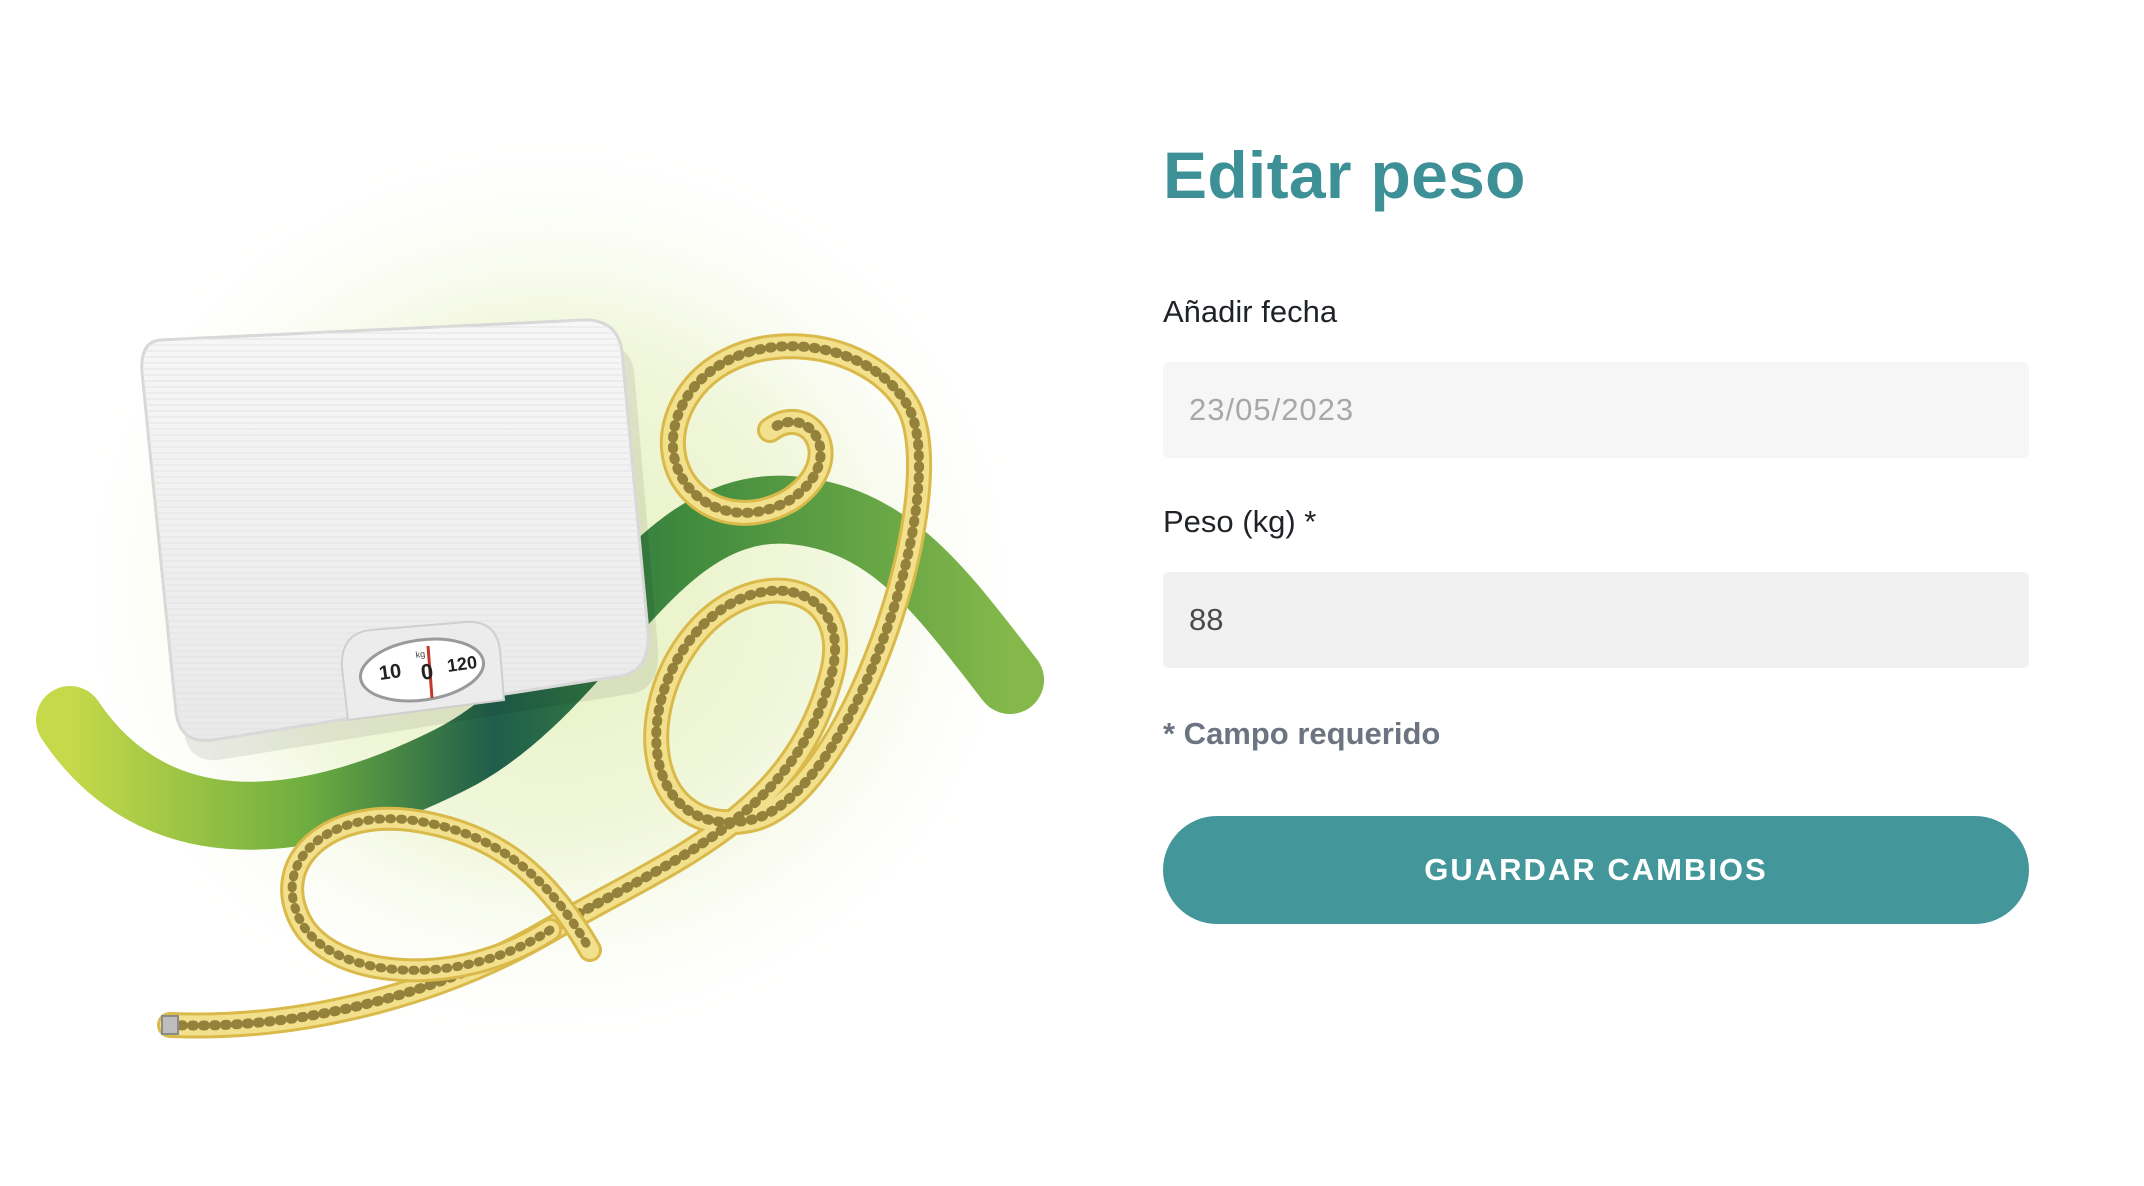 This screenshot has height=1186, width=2144. What do you see at coordinates (462, 664) in the screenshot?
I see `dial-right-number: 120` at bounding box center [462, 664].